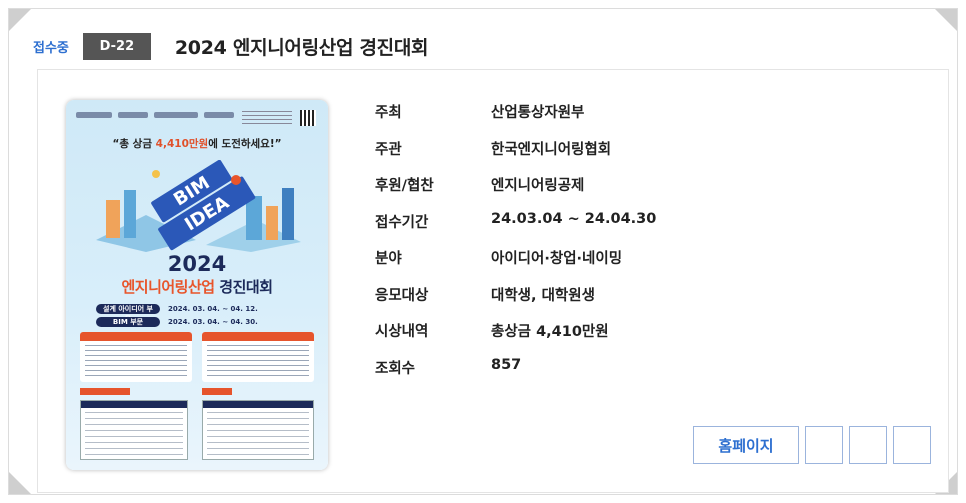  What do you see at coordinates (182, 144) in the screenshot?
I see `poster-slogan-amount: 4,410만원` at bounding box center [182, 144].